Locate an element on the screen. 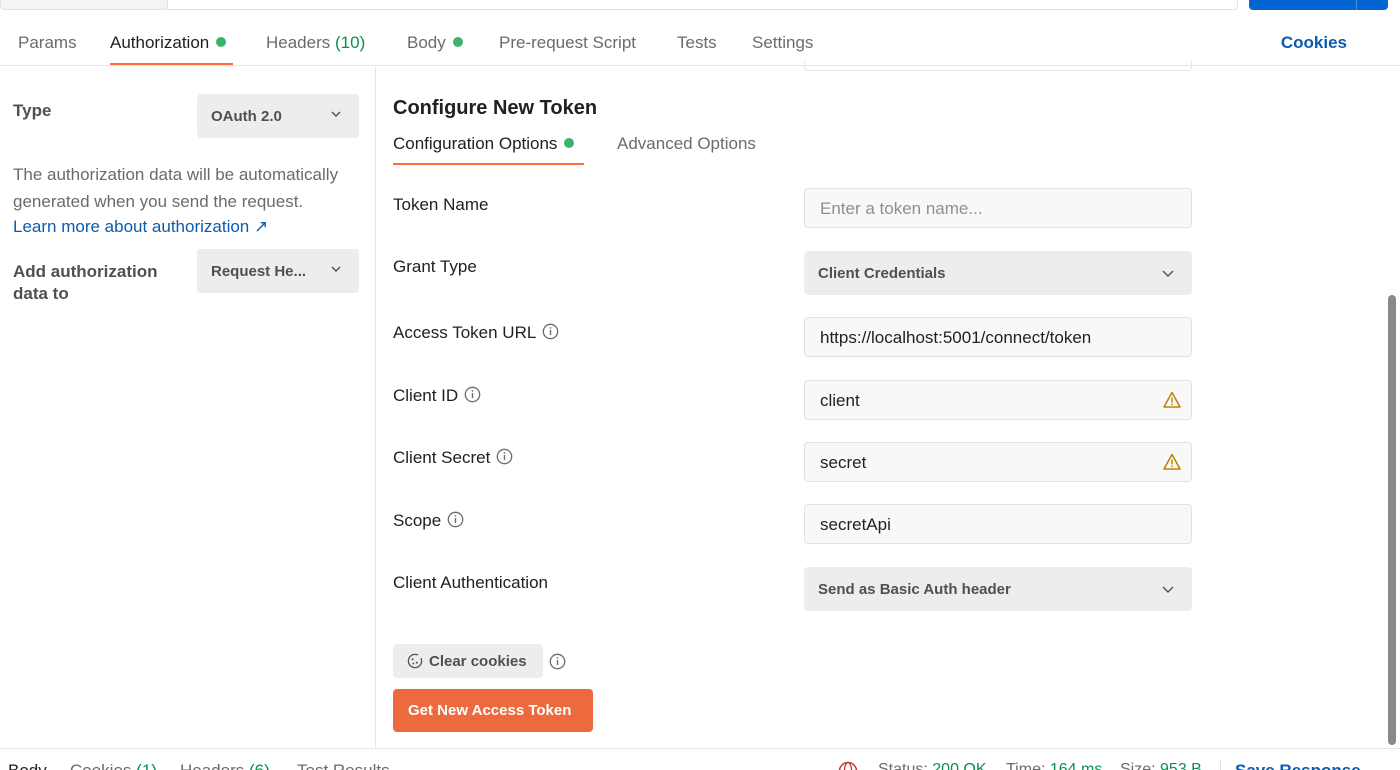 The image size is (1400, 770). response-tab-body: Body is located at coordinates (27, 765).